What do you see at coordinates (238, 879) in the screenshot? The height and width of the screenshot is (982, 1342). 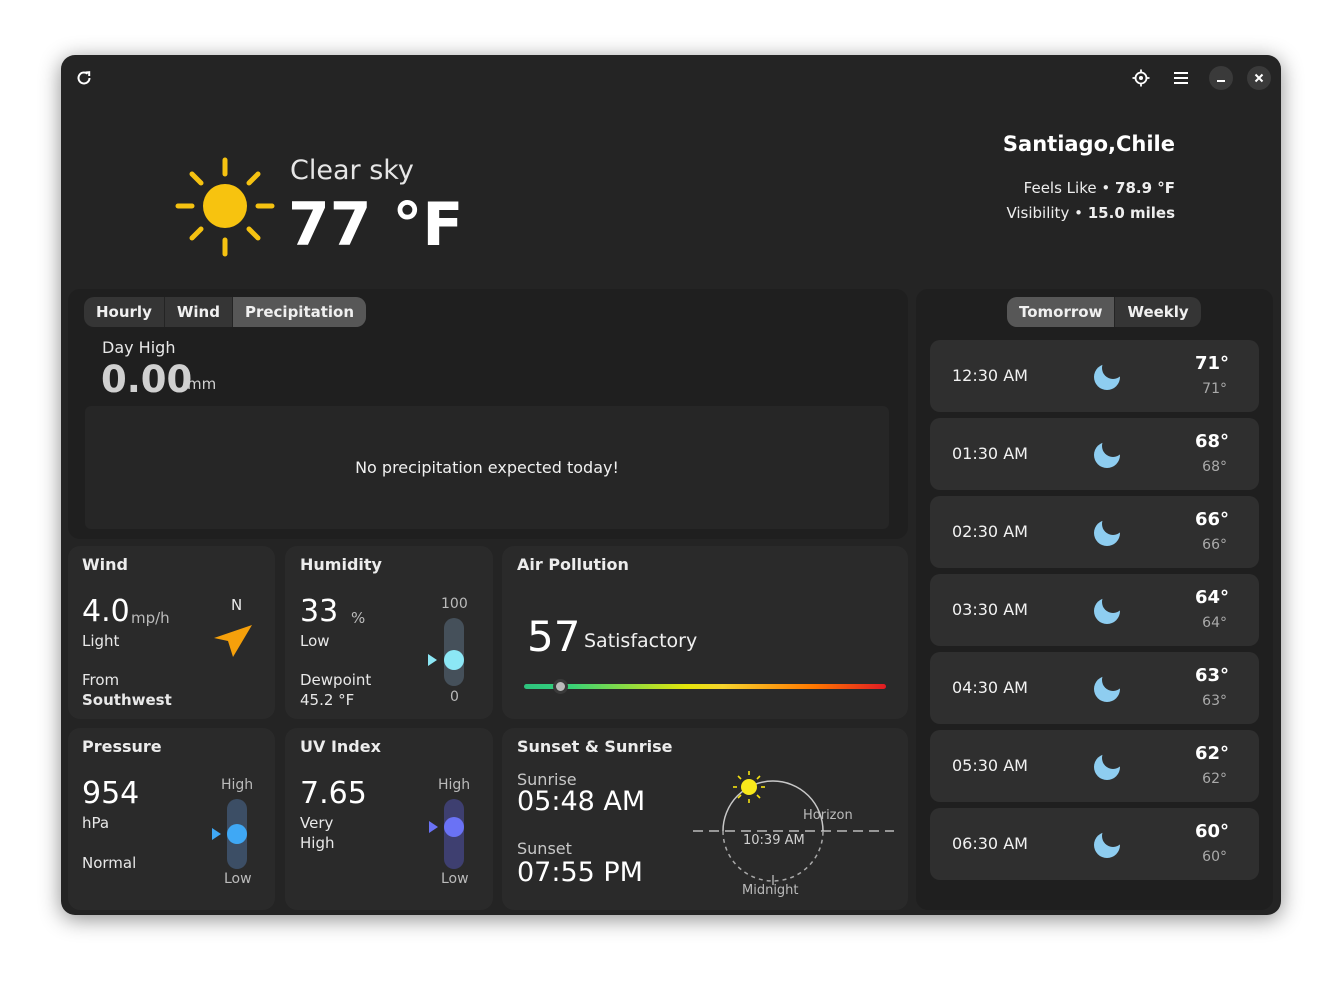 I see `pressure-scale-low: Low` at bounding box center [238, 879].